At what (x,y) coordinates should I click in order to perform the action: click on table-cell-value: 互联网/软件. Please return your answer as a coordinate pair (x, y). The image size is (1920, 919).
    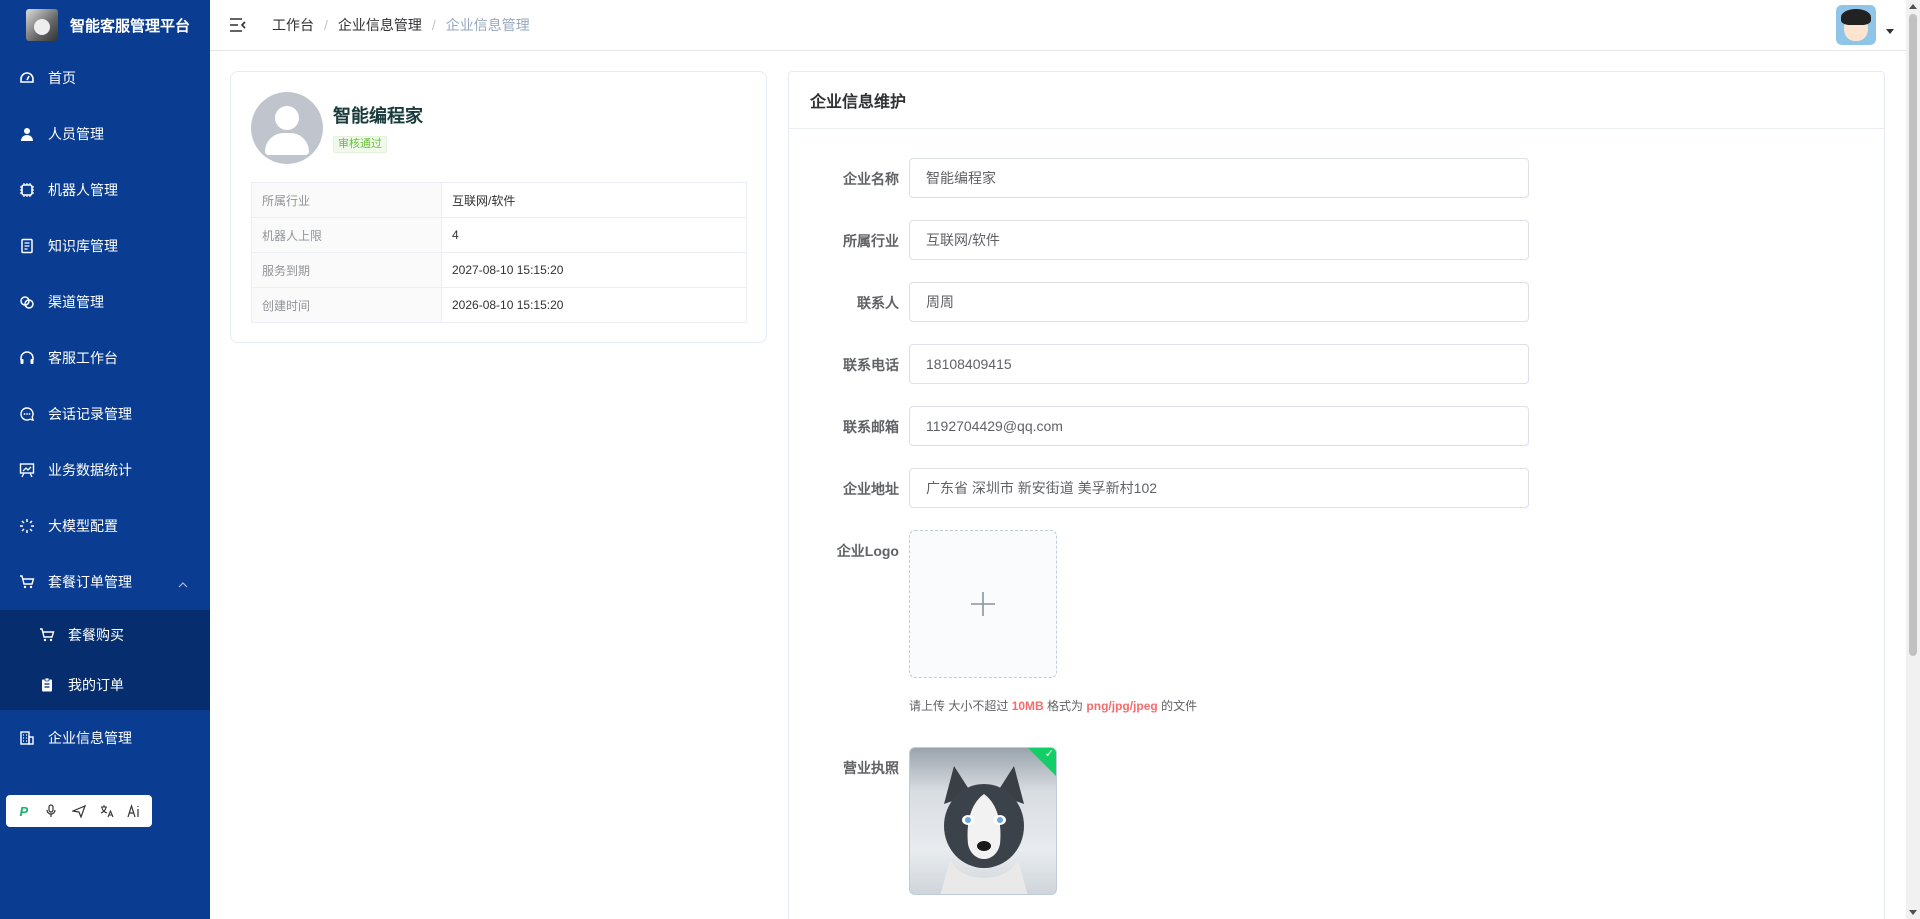
    Looking at the image, I should click on (594, 200).